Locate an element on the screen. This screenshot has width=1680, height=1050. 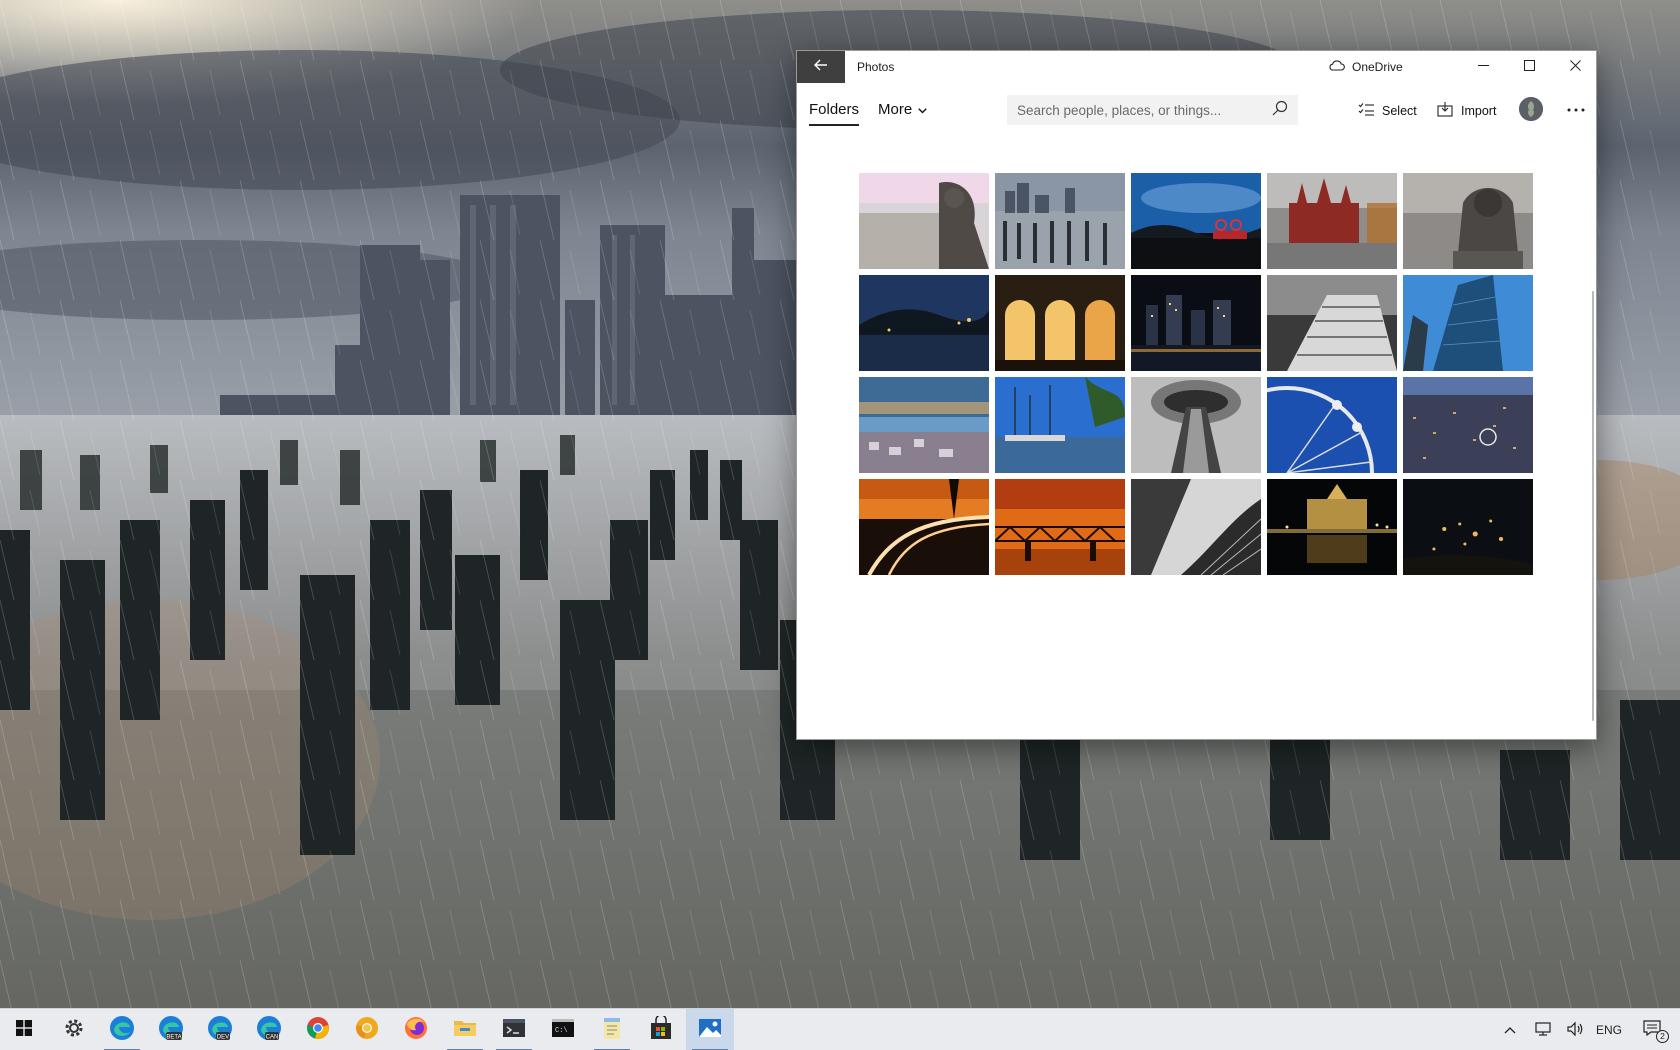
import-label: Import is located at coordinates (1479, 111).